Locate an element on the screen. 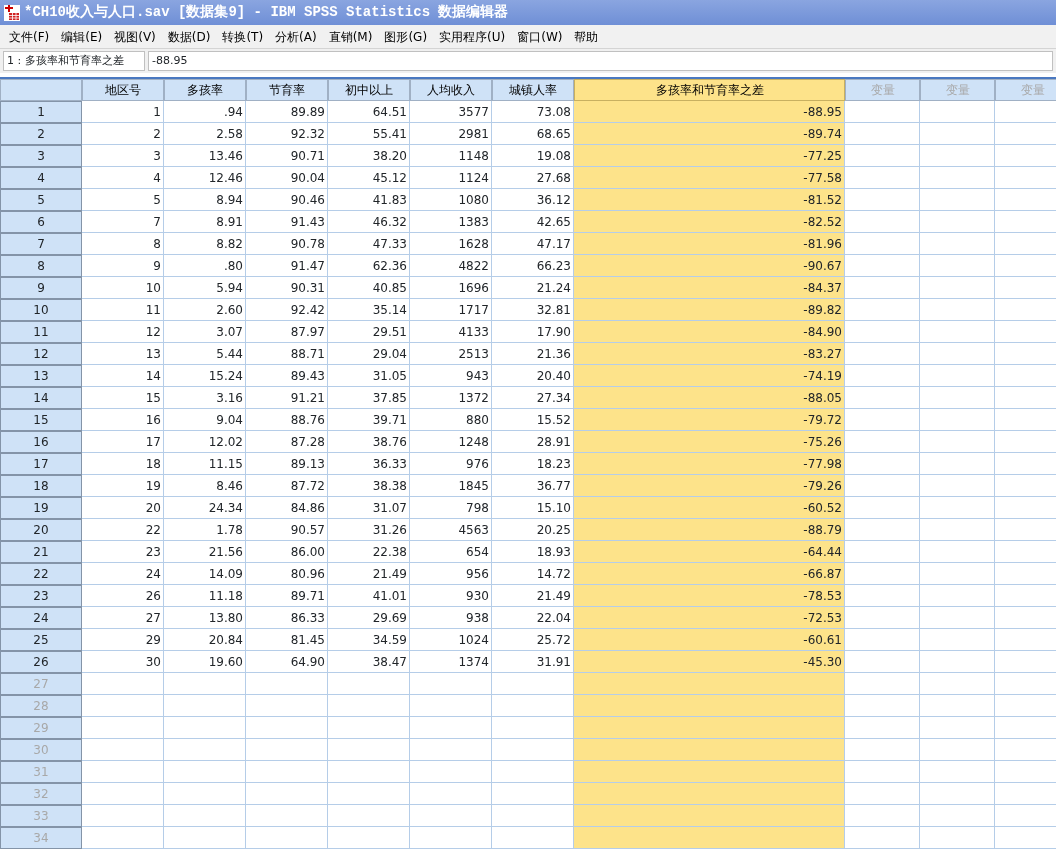 This screenshot has width=1056, height=849. cell-value-field: -88.95 is located at coordinates (600, 61).